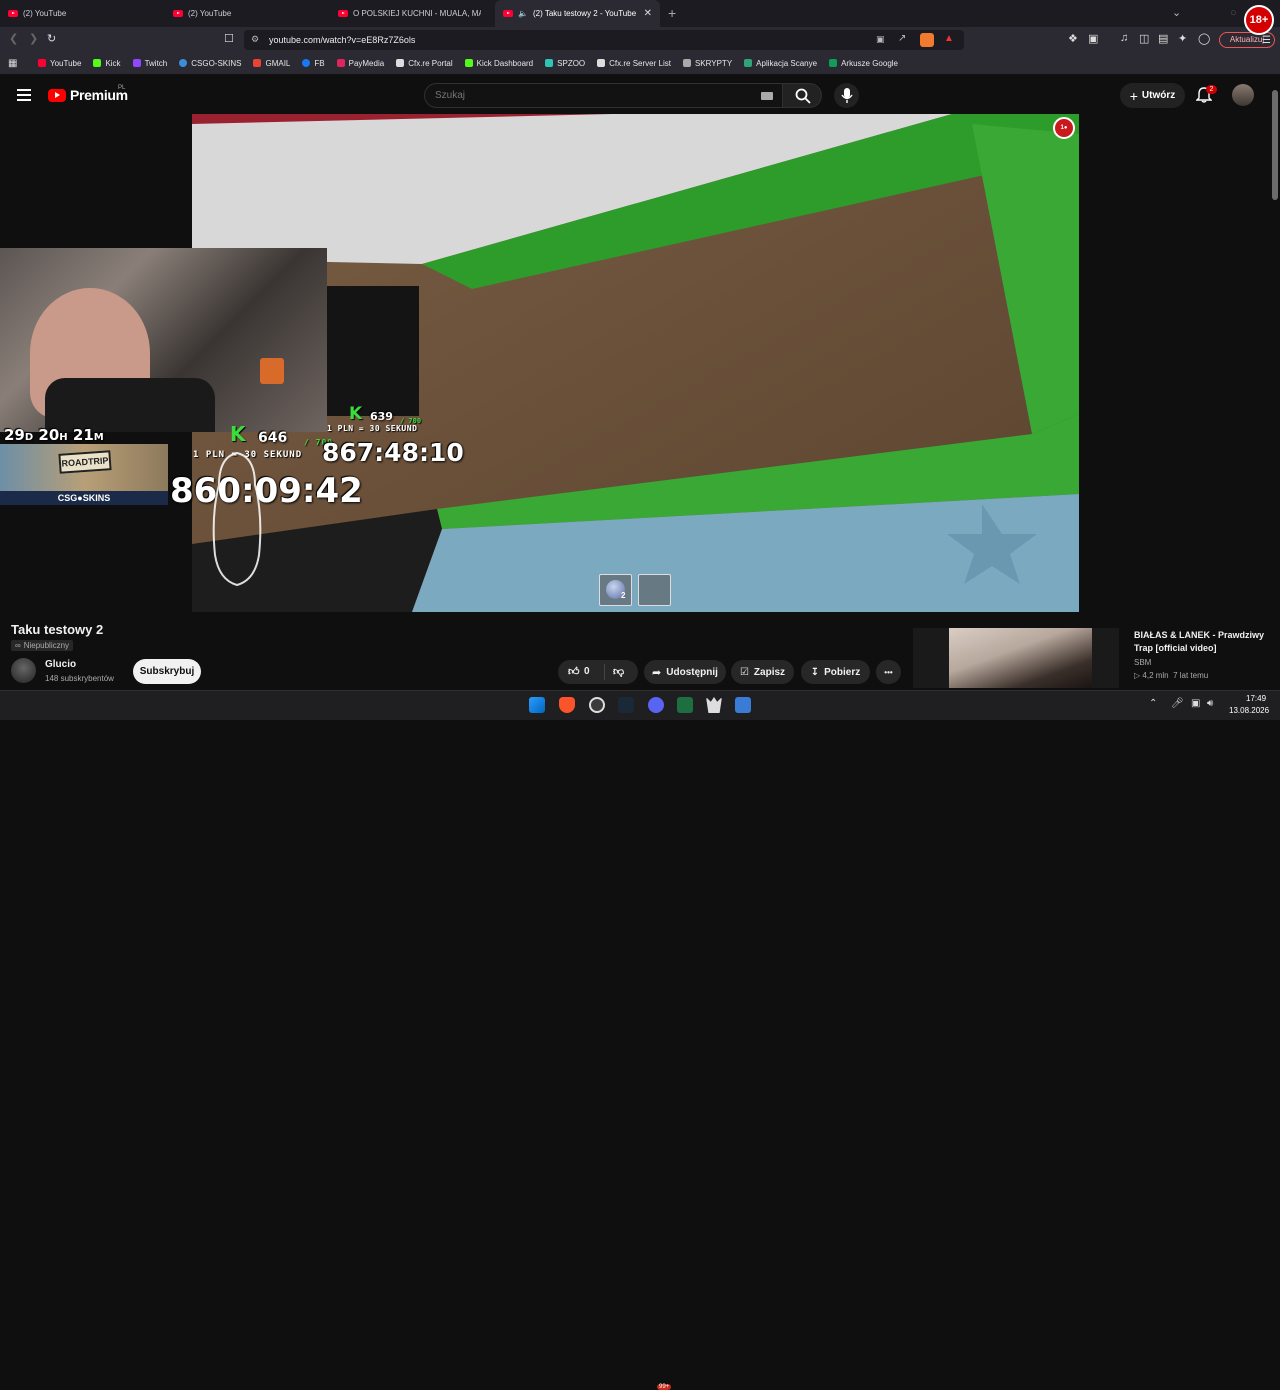 Image resolution: width=1280 pixels, height=1390 pixels. What do you see at coordinates (1163, 38) in the screenshot?
I see `tab-search-icon: ▤` at bounding box center [1163, 38].